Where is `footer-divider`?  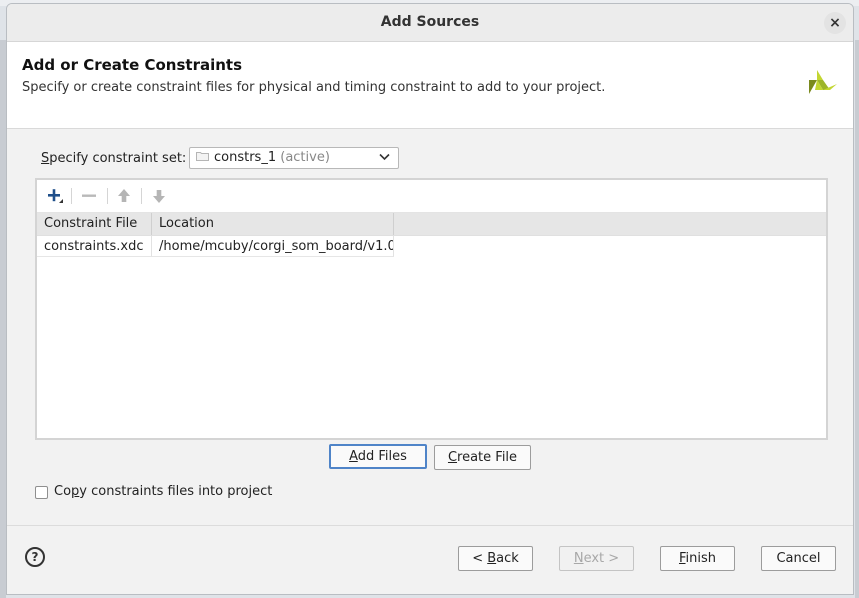
footer-divider is located at coordinates (430, 525).